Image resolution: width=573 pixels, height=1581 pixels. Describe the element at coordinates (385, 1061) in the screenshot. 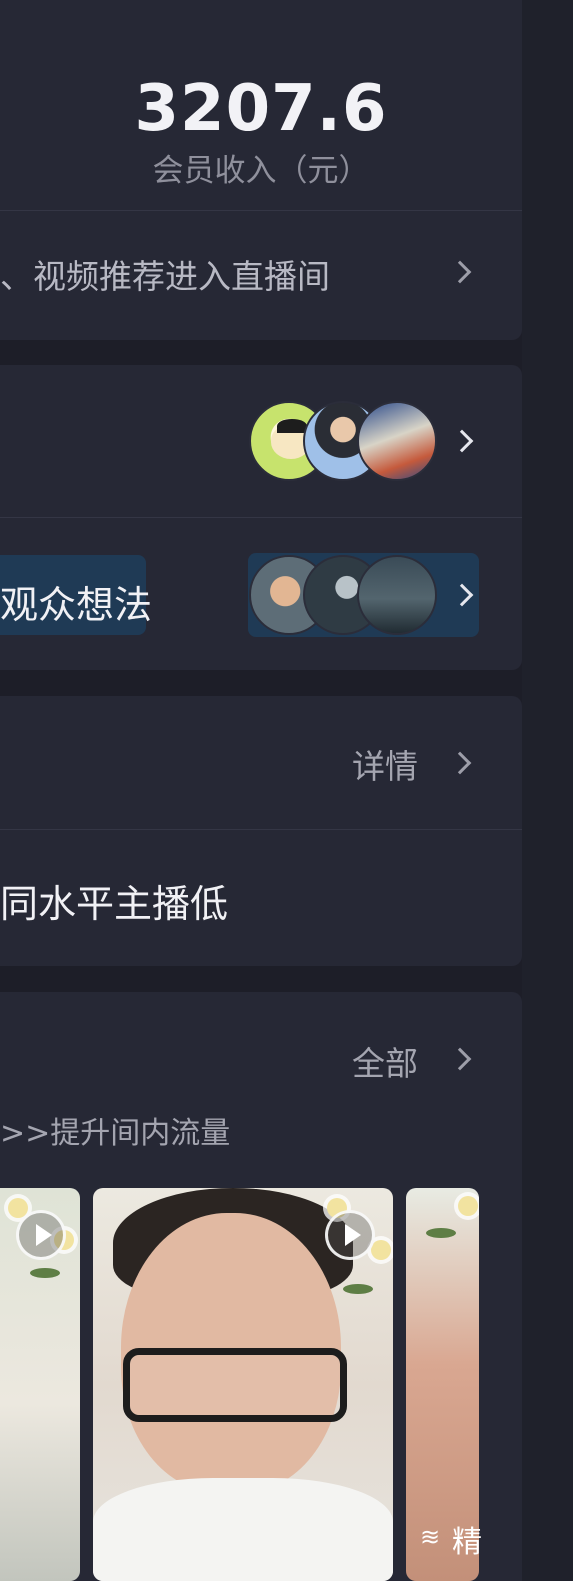

I see `all-link: 全部` at that location.